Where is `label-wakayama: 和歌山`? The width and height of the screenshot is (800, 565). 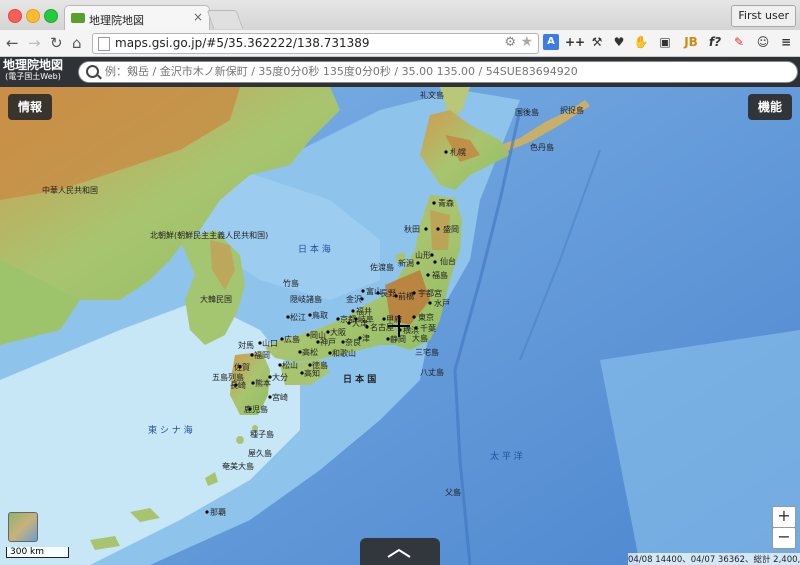
label-wakayama: 和歌山 is located at coordinates (344, 353).